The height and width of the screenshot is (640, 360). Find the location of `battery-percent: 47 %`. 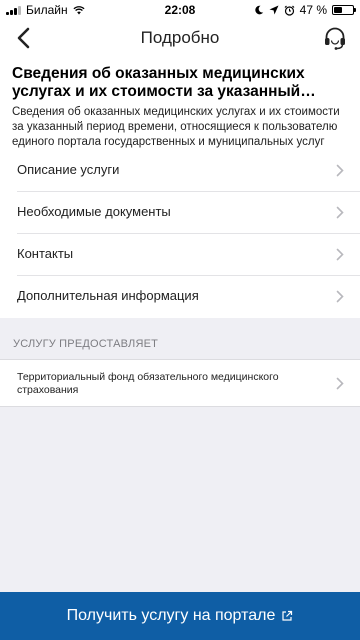

battery-percent: 47 % is located at coordinates (313, 10).